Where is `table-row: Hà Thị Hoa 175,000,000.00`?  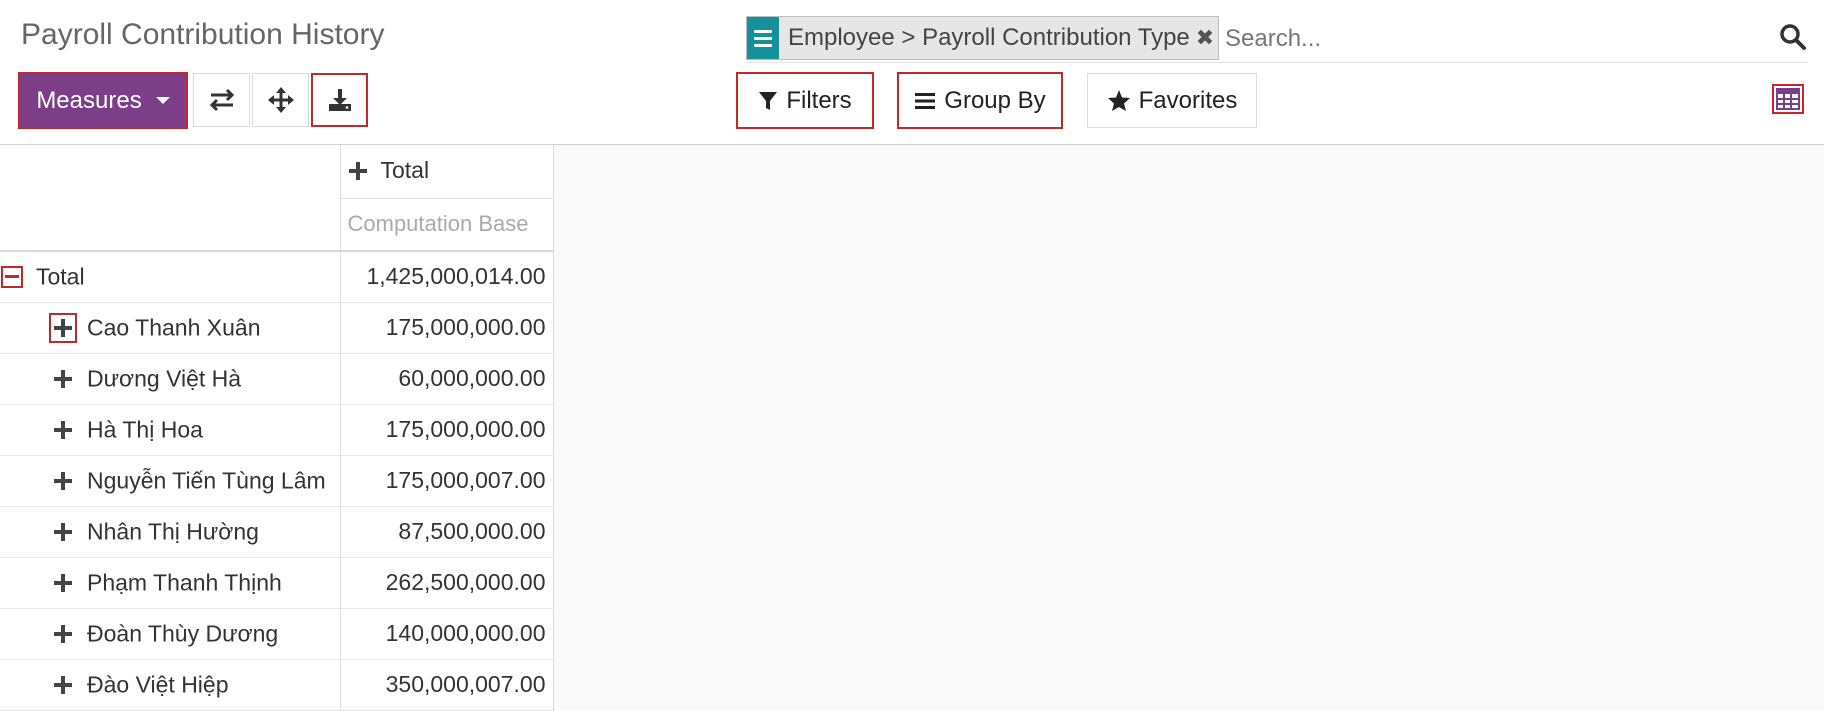
table-row: Hà Thị Hoa 175,000,000.00 is located at coordinates (277, 430).